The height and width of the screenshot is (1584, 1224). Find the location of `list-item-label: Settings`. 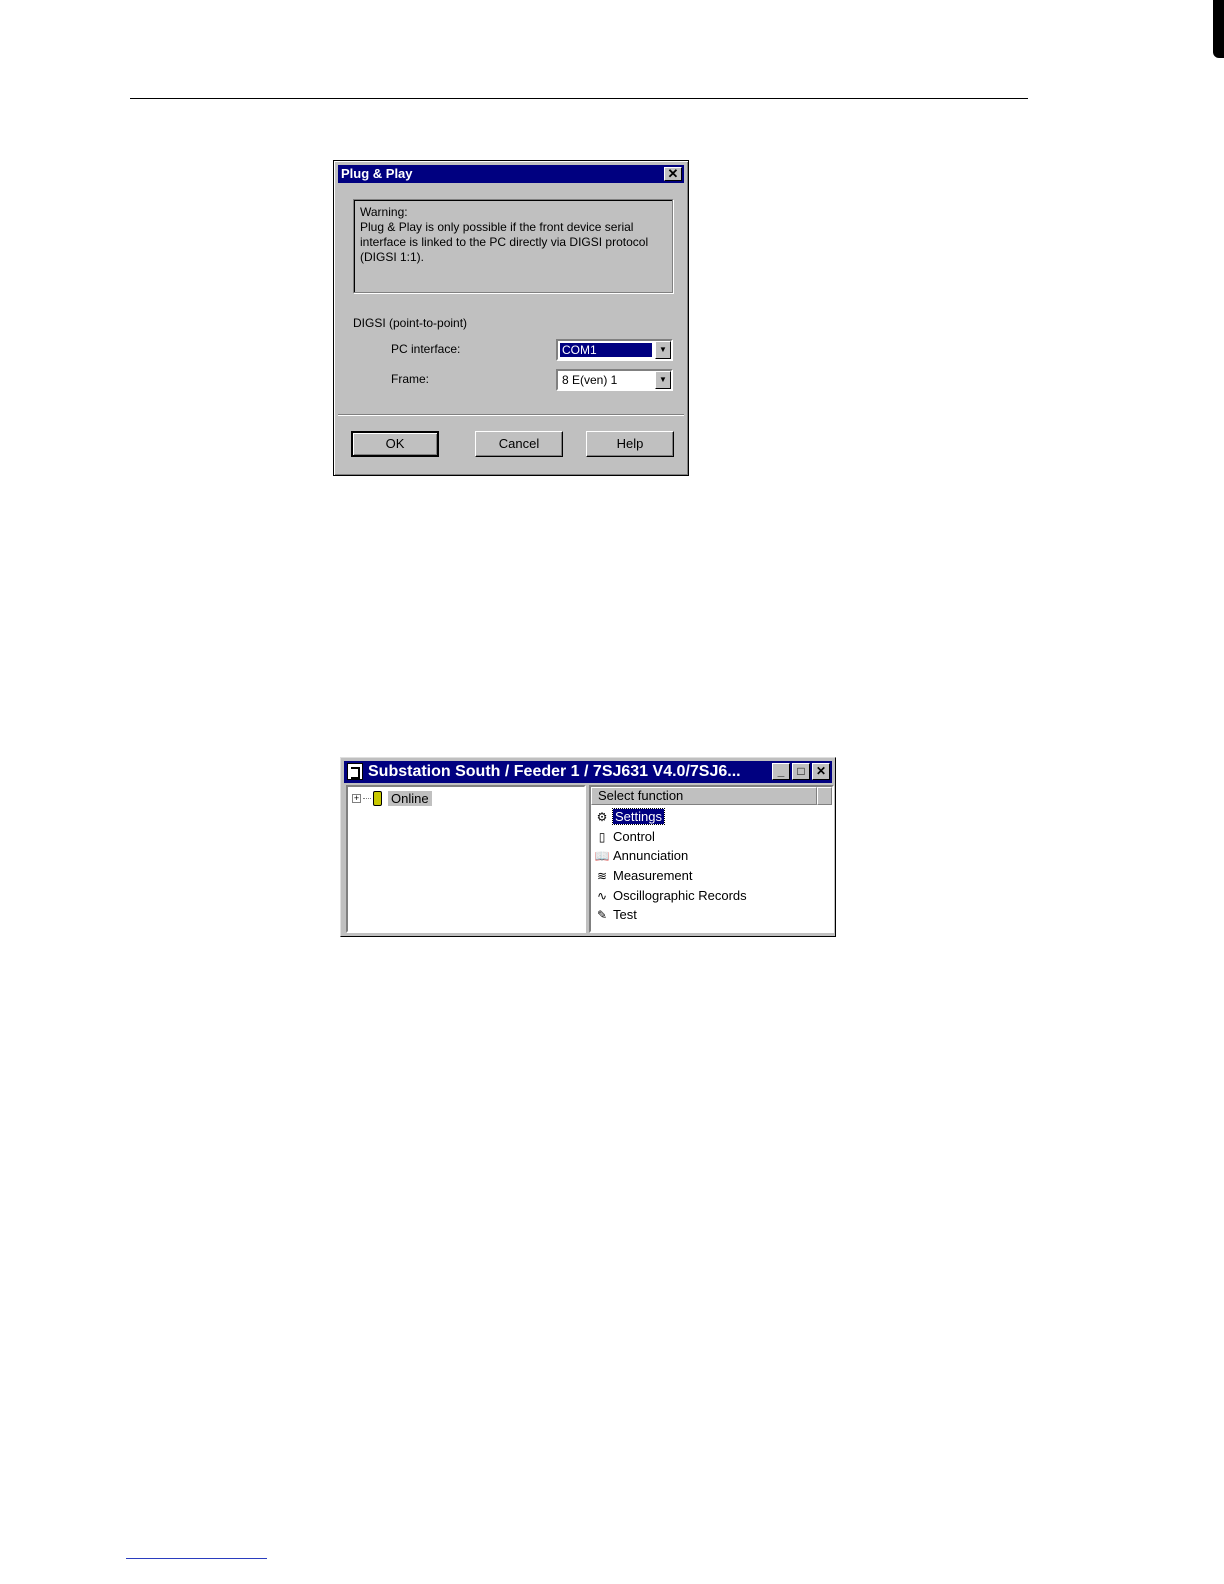

list-item-label: Settings is located at coordinates (638, 816).